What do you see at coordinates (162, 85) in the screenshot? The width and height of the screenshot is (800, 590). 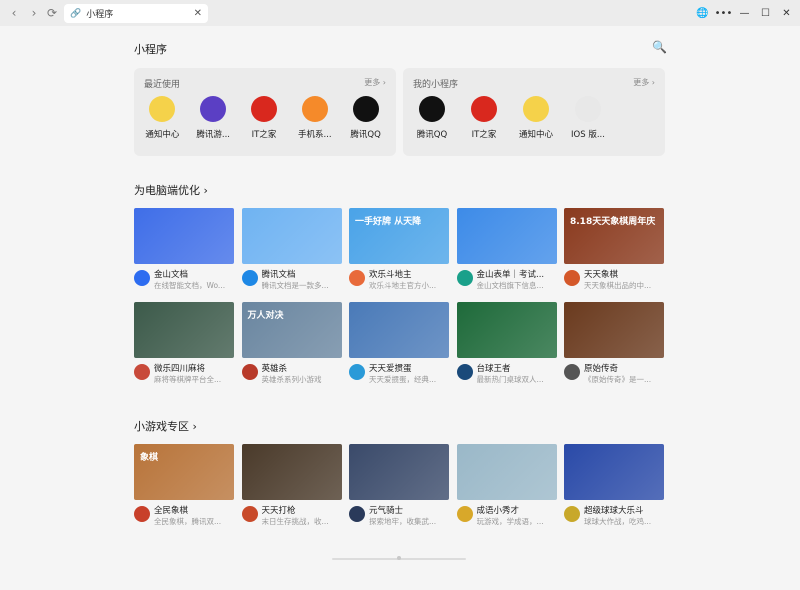 I see `recent-title: 最近使用` at bounding box center [162, 85].